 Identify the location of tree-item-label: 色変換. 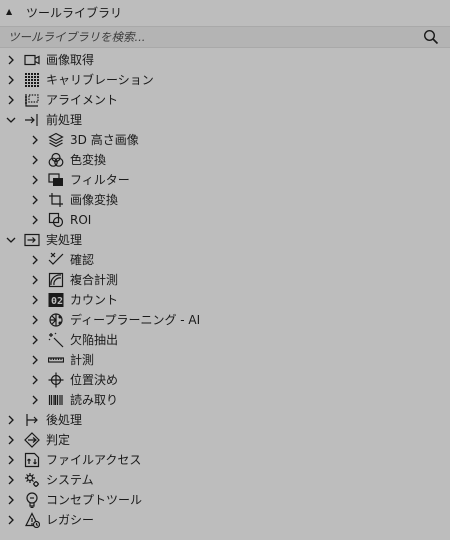
(88, 160).